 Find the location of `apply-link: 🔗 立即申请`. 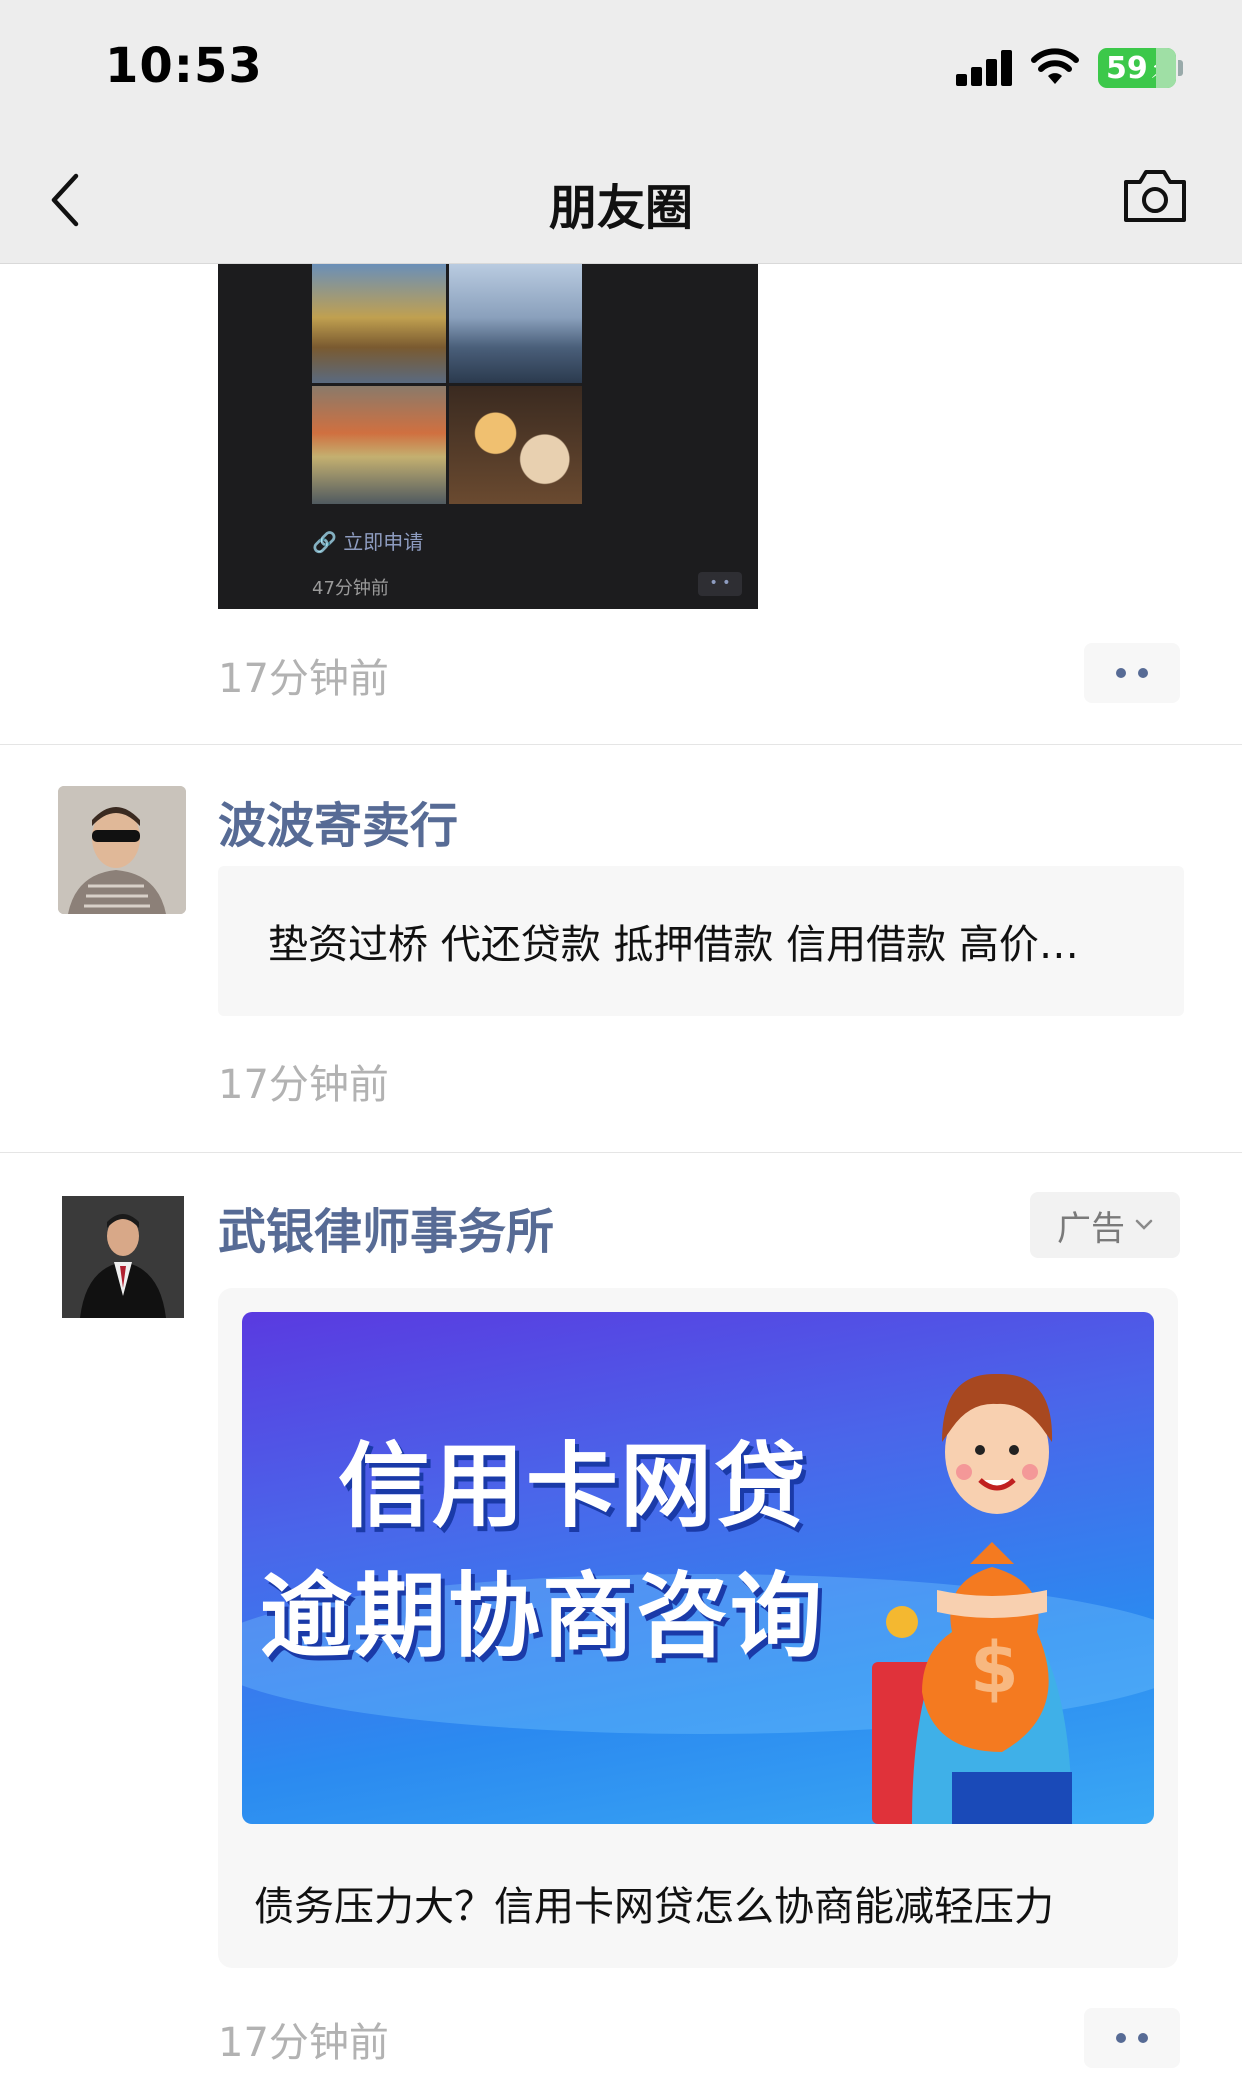

apply-link: 🔗 立即申请 is located at coordinates (367, 540).